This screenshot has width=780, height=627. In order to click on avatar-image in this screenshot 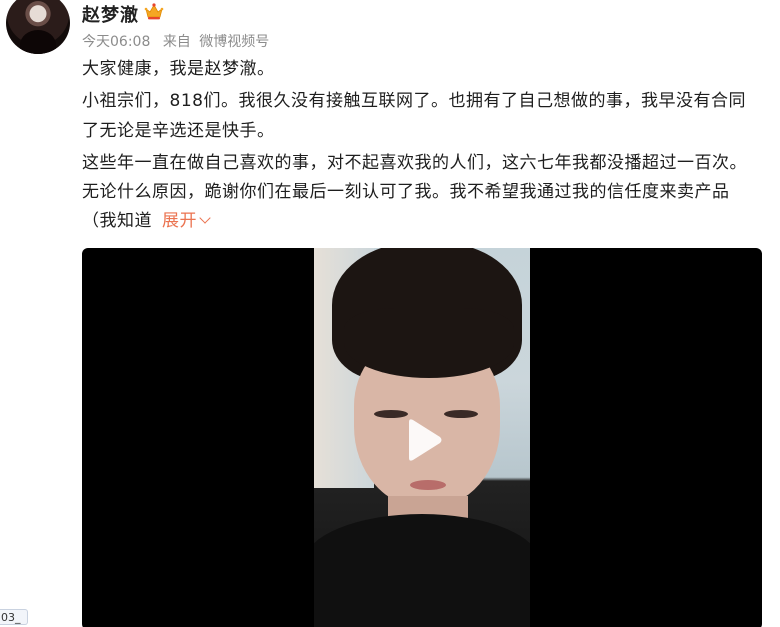, I will do `click(38, 42)`.